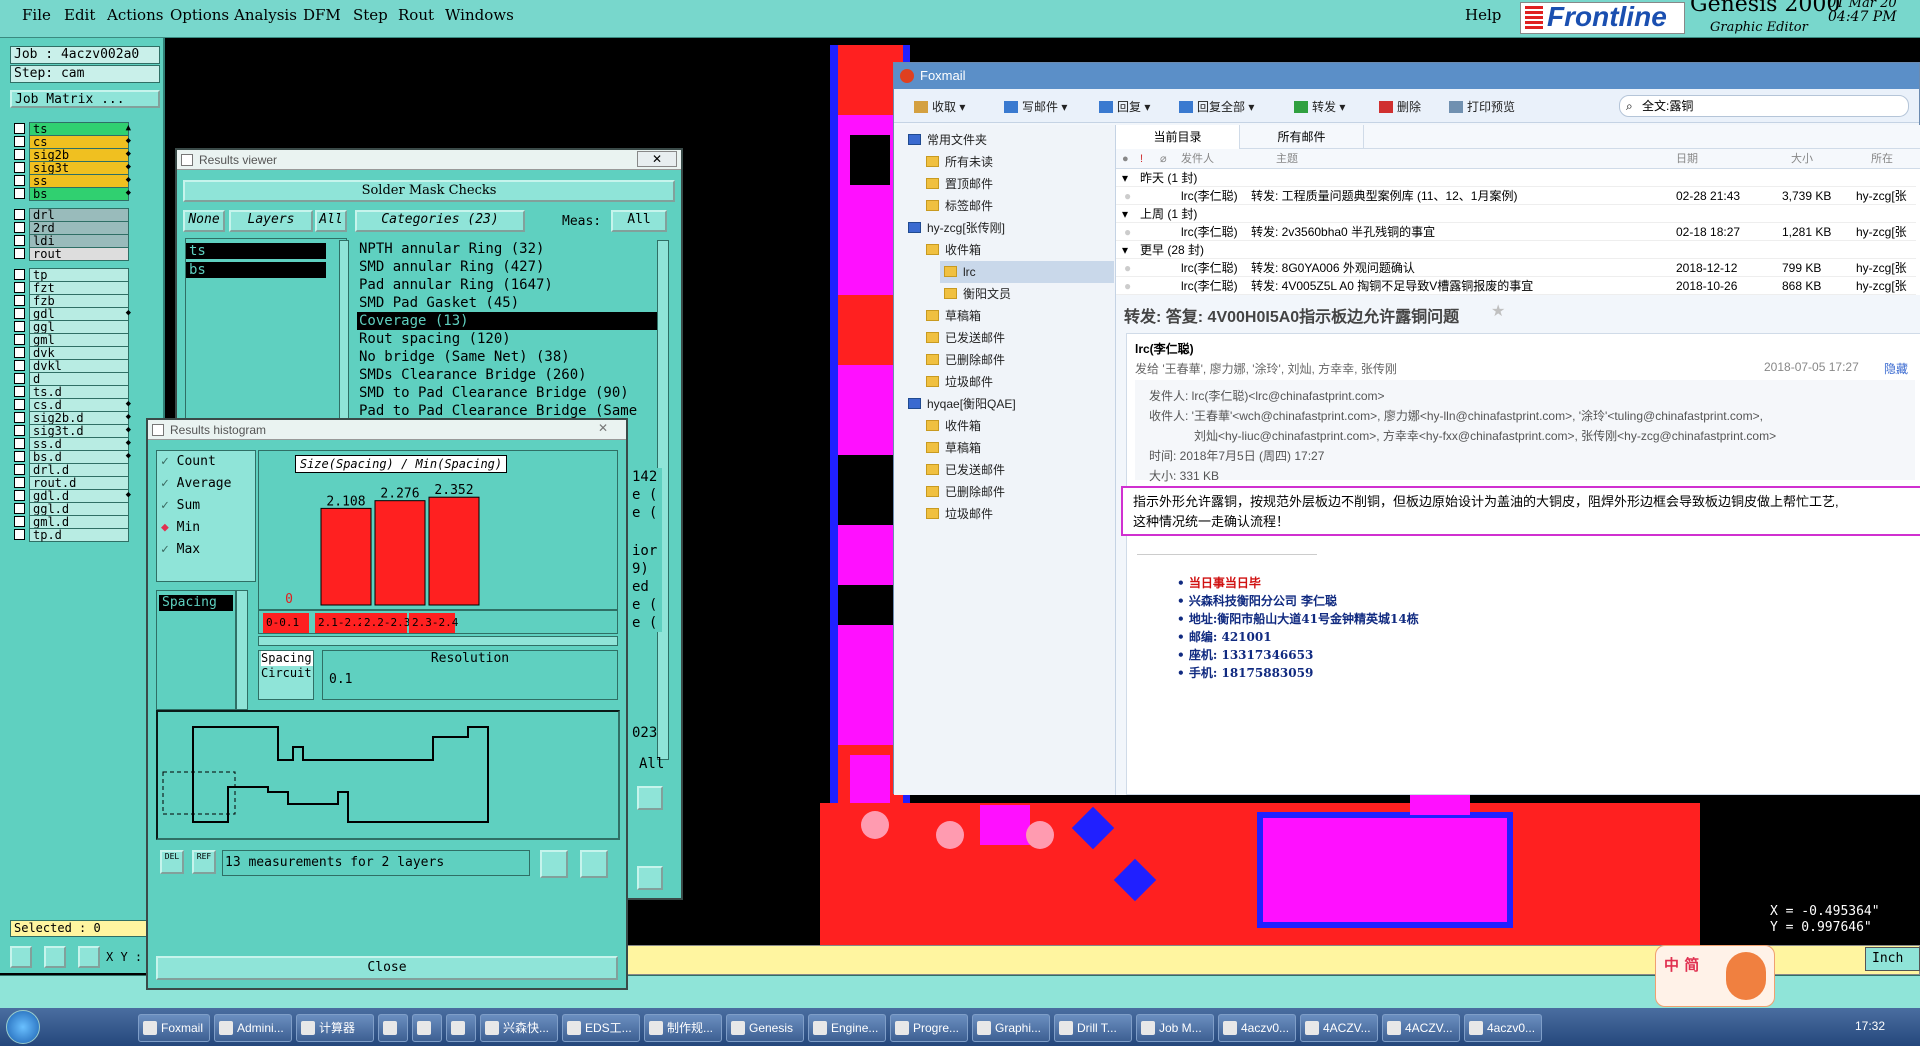  What do you see at coordinates (79, 496) in the screenshot?
I see `layer-name: gdl.d` at bounding box center [79, 496].